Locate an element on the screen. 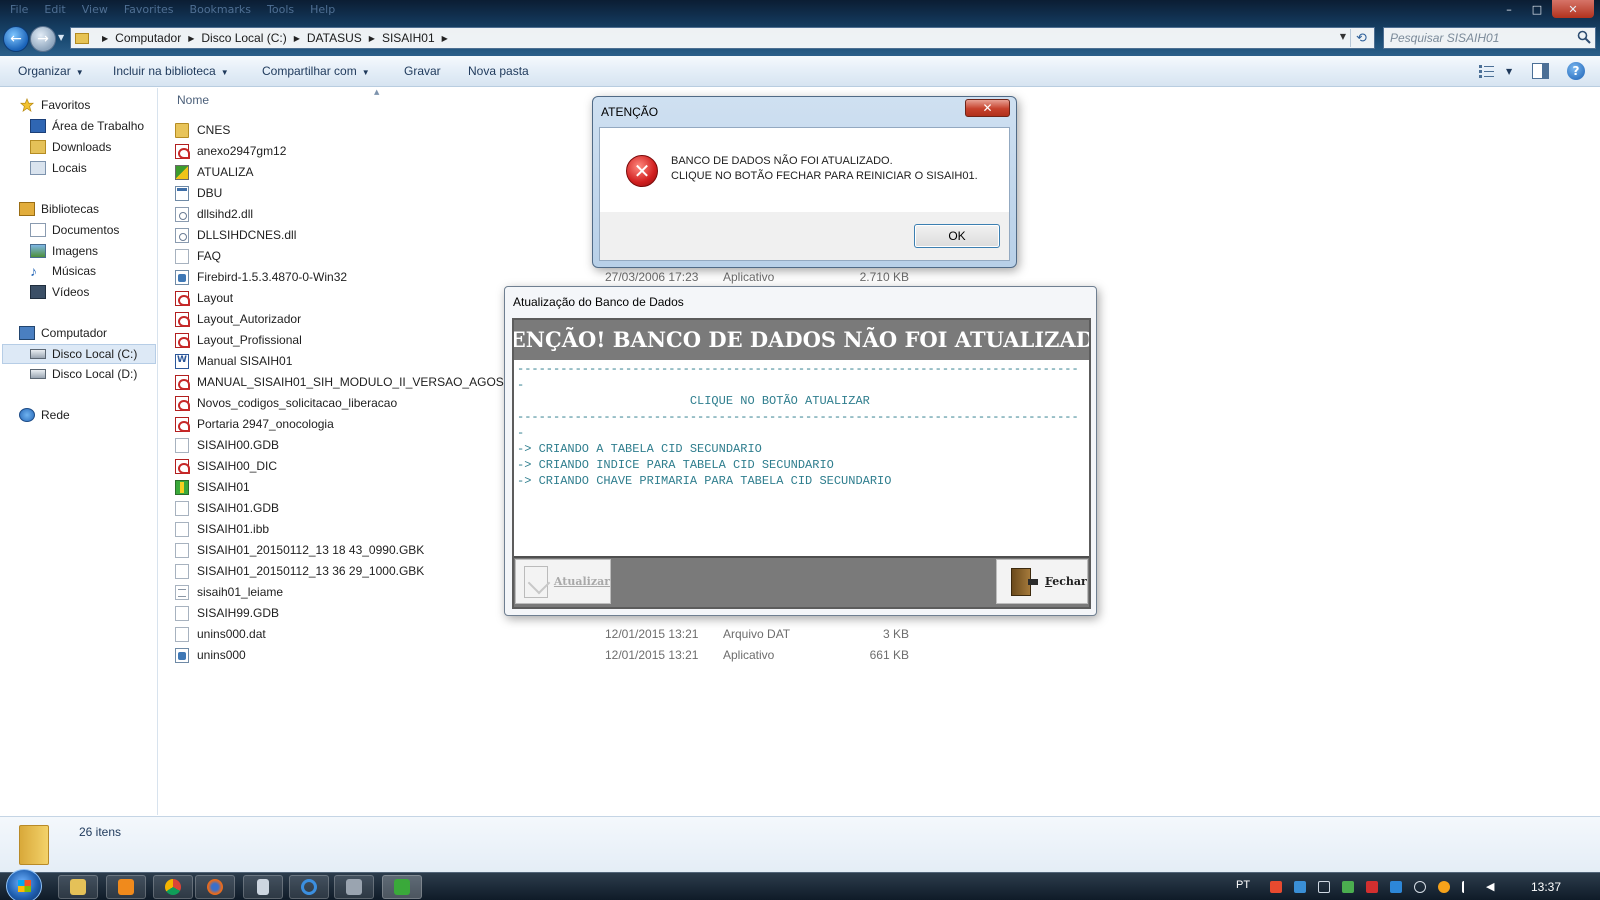 This screenshot has height=900, width=1600. burn-button: Gravar is located at coordinates (422, 71).